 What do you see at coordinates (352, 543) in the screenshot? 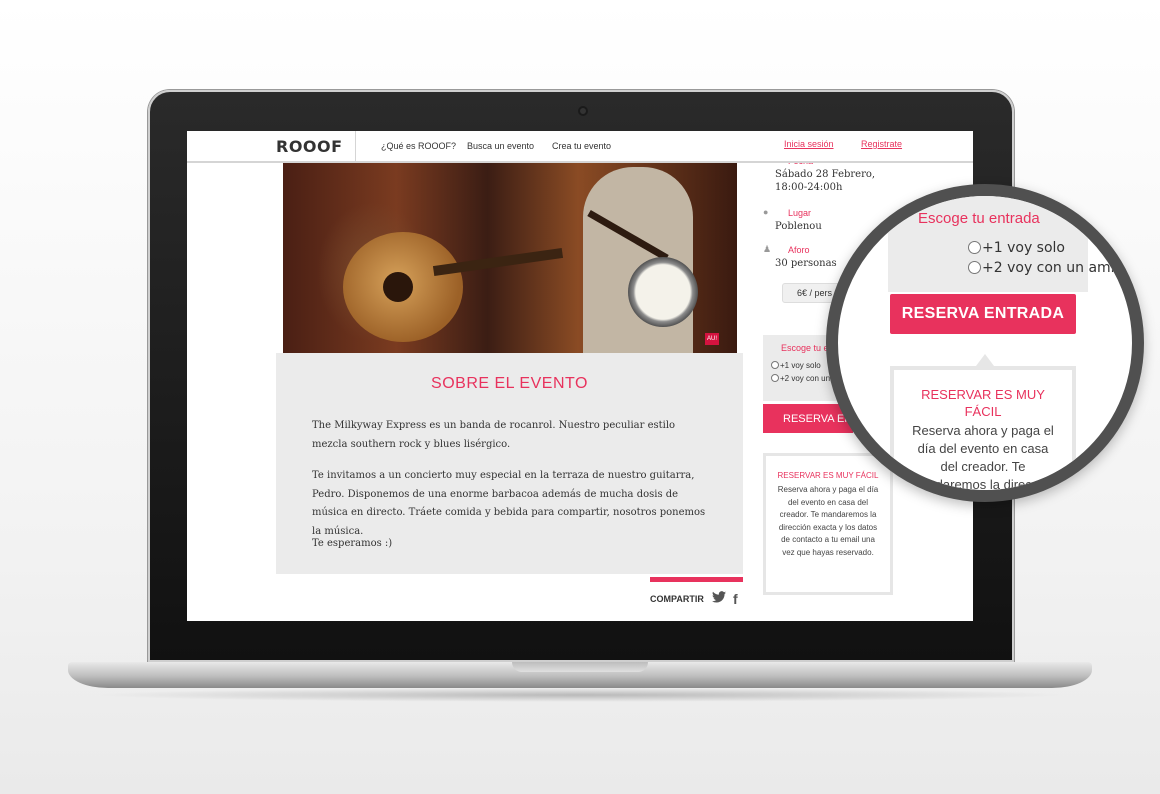
I see `about-paragraph: Te esperamos :)` at bounding box center [352, 543].